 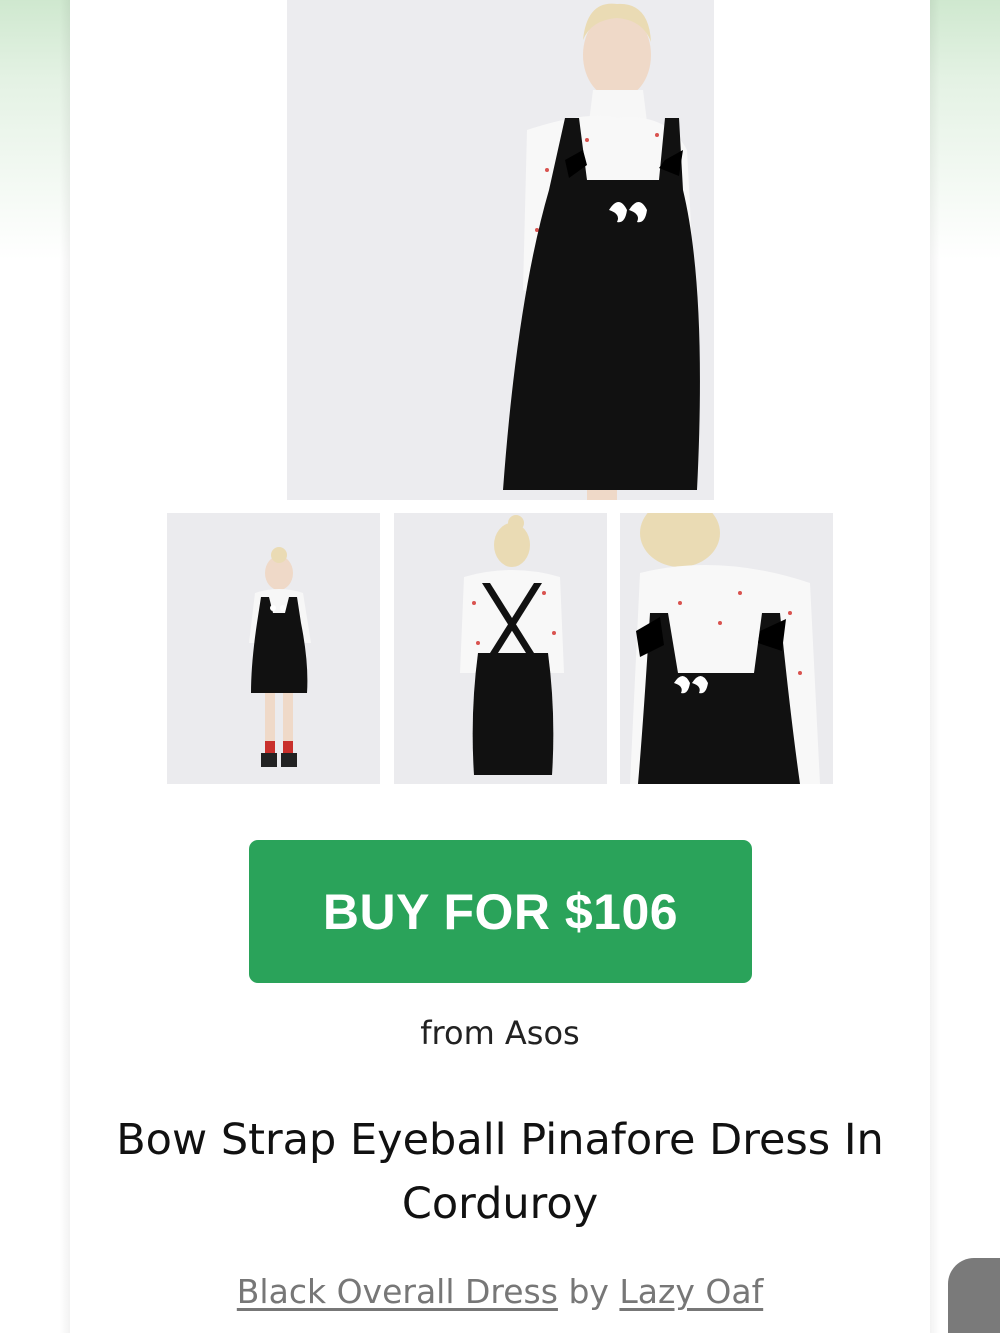 What do you see at coordinates (691, 1291) in the screenshot?
I see `brand-link: Lazy Oaf` at bounding box center [691, 1291].